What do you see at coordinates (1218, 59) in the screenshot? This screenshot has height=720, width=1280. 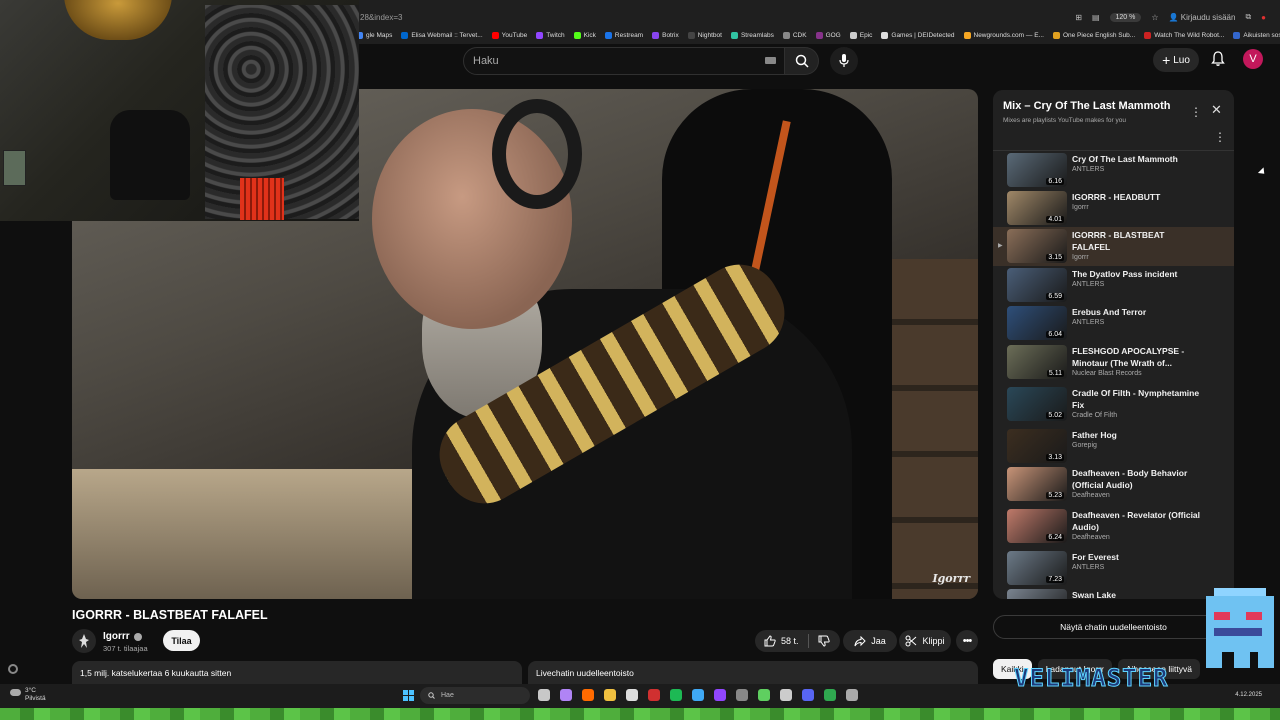 I see `notifications-bell-icon` at bounding box center [1218, 59].